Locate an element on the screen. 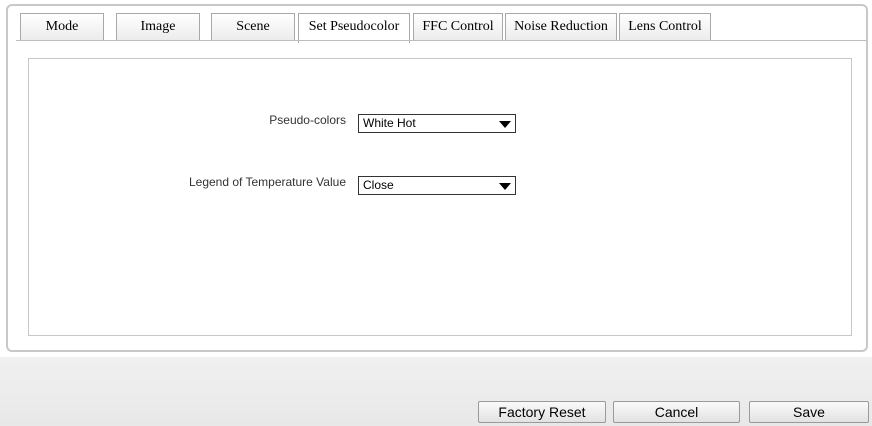 The height and width of the screenshot is (426, 872). pseudo-colors-label: Pseudo-colors is located at coordinates (307, 120).